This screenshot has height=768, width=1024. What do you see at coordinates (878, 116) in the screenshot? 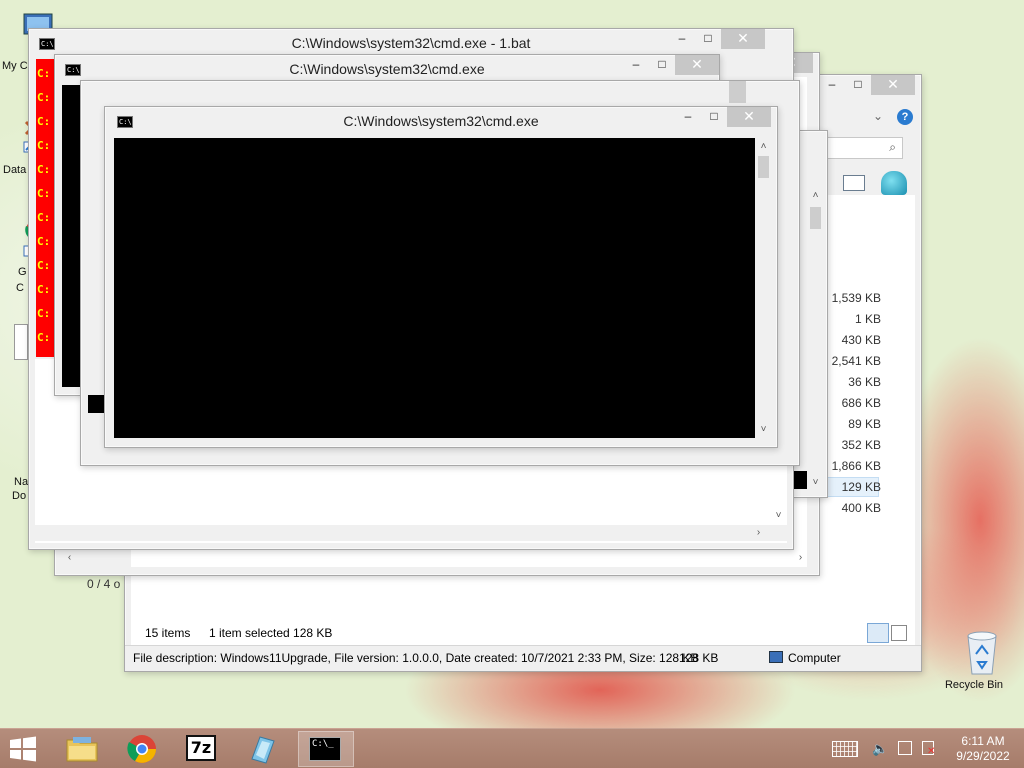
I see `expand-ribbon-chevron-icon: ⌄` at bounding box center [878, 116].